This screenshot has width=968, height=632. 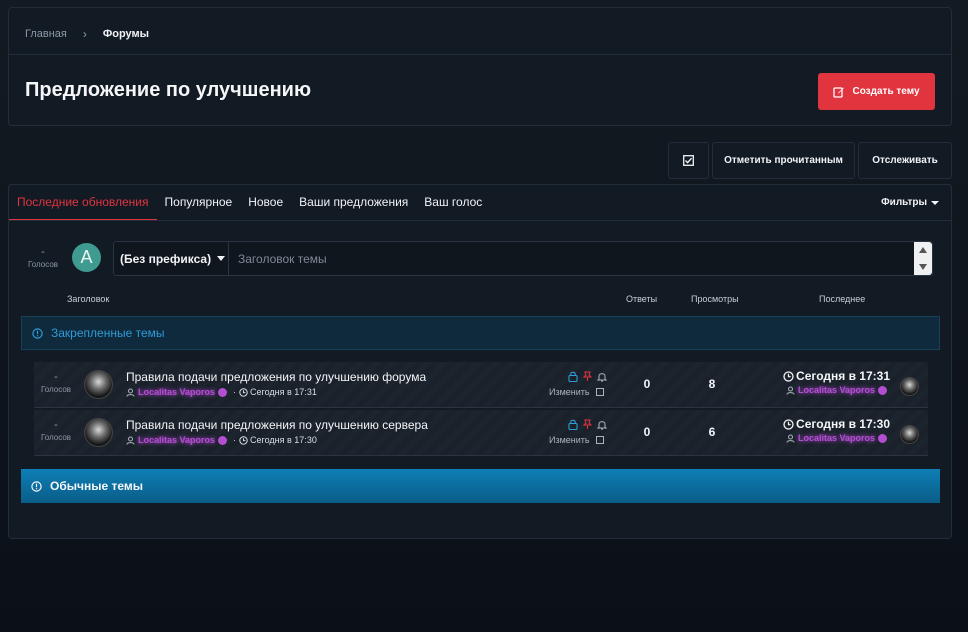 What do you see at coordinates (86, 257) in the screenshot?
I see `avatar: A` at bounding box center [86, 257].